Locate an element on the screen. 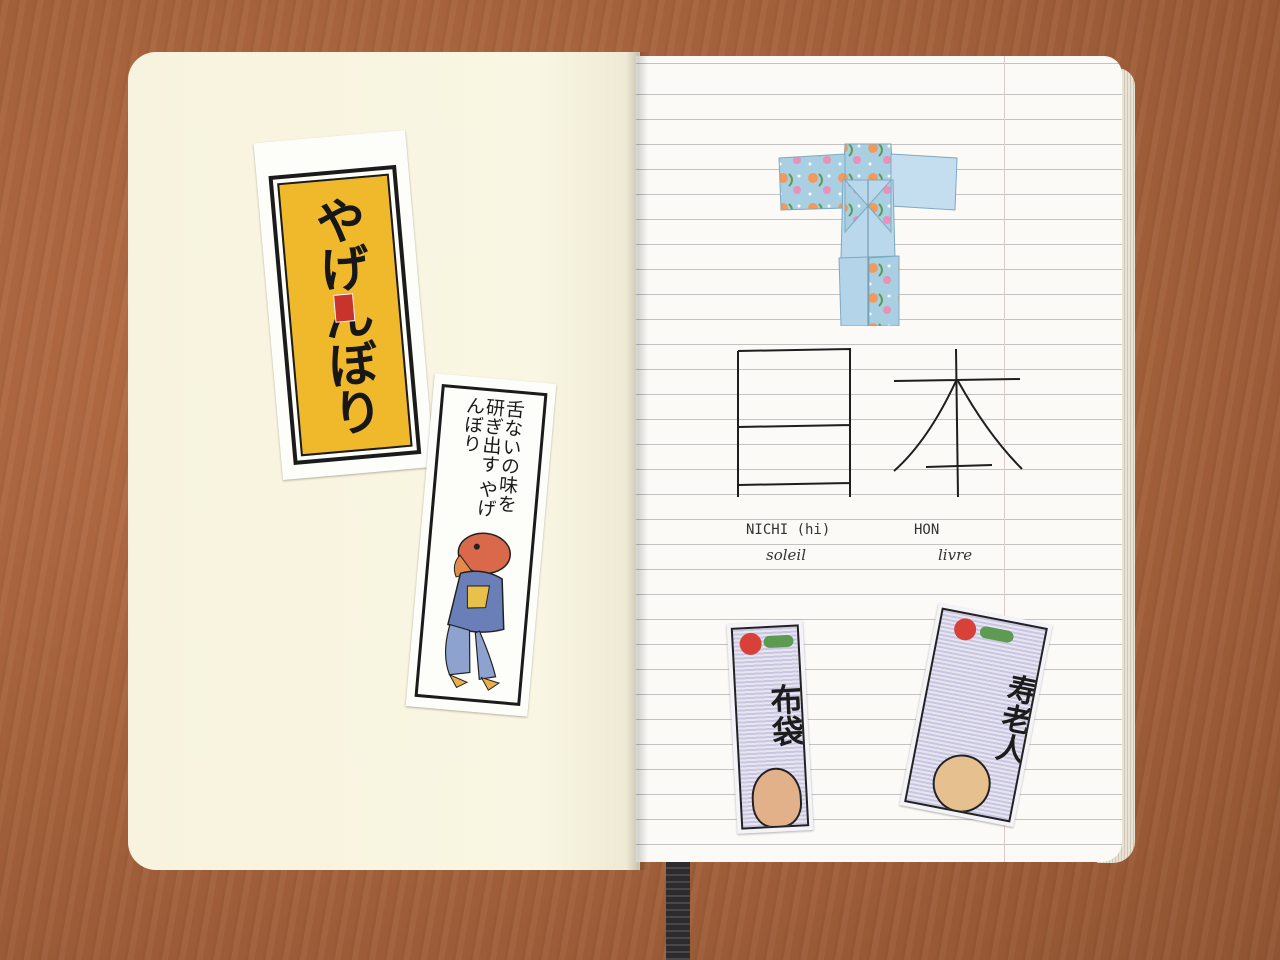  hotei-sticker: 布袋 is located at coordinates (770, 727).